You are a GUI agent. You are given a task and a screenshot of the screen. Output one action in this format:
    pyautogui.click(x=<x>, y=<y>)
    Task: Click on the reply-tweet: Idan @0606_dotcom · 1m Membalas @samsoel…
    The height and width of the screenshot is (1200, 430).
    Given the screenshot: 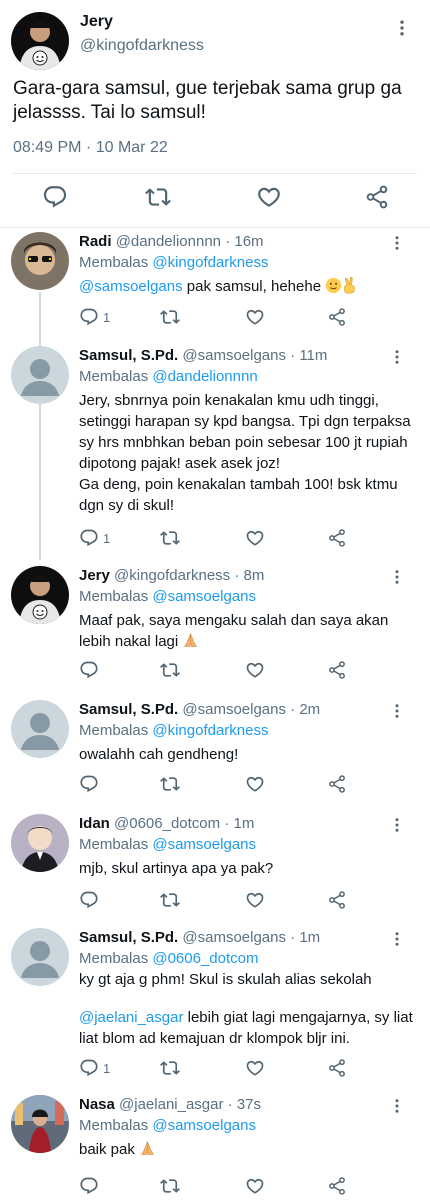 What is the action you would take?
    pyautogui.click(x=215, y=864)
    